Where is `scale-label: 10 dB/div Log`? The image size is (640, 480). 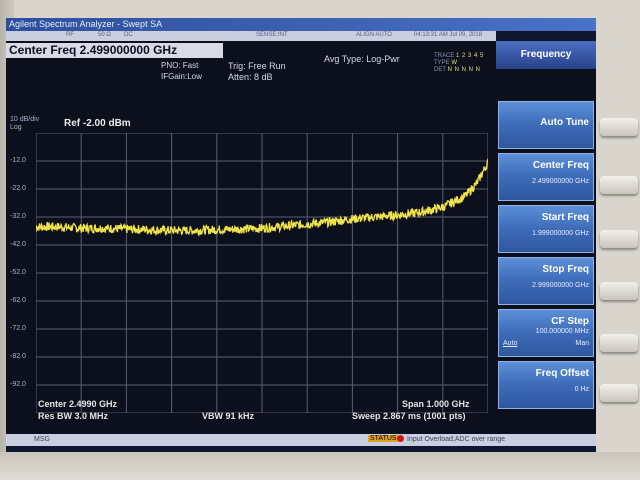
scale-label: 10 dB/div Log is located at coordinates (24, 124).